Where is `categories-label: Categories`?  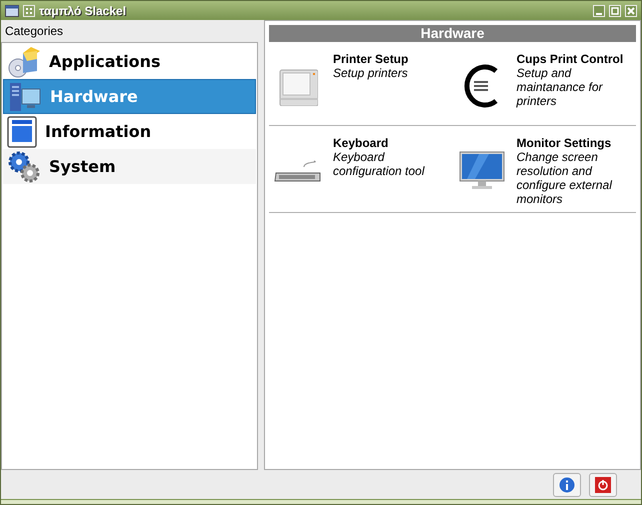
categories-label: Categories is located at coordinates (34, 31).